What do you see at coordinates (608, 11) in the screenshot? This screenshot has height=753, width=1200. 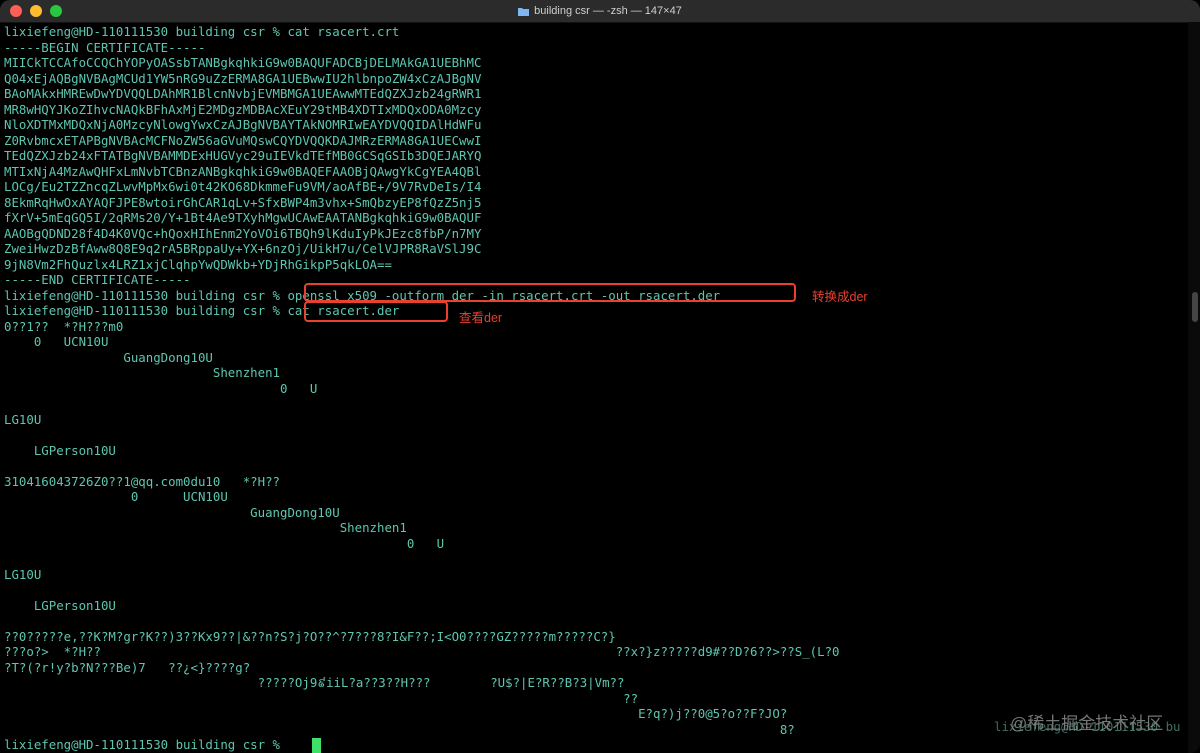 I see `window-title: building csr — -zsh — 147×47` at bounding box center [608, 11].